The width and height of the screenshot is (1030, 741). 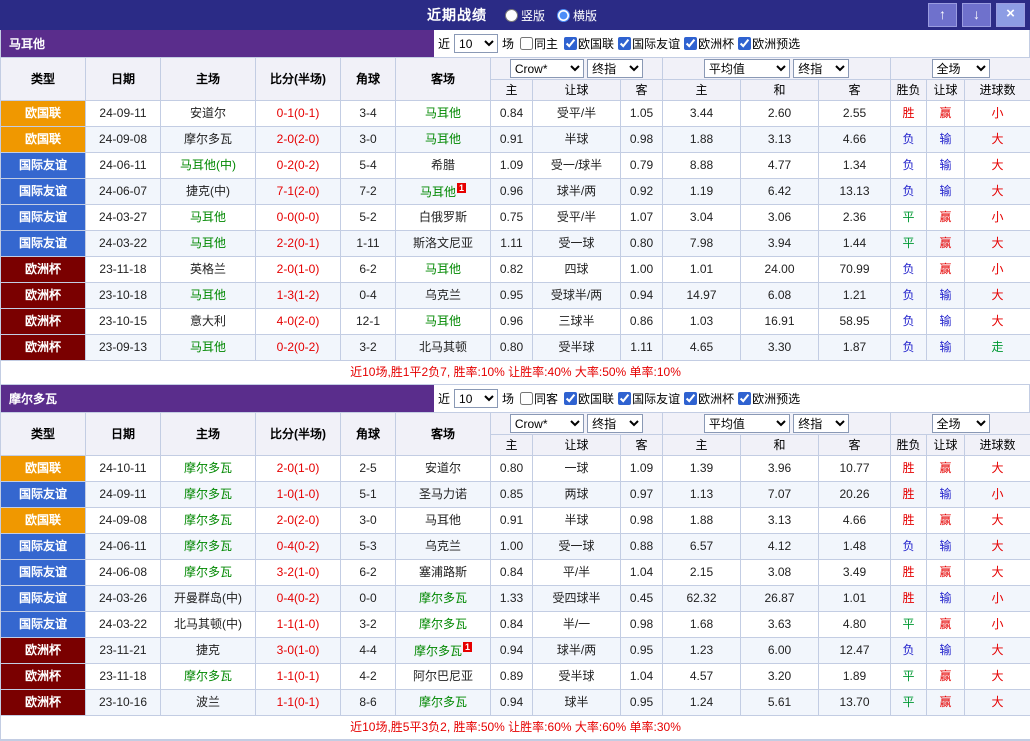 What do you see at coordinates (298, 521) in the screenshot?
I see `score: 2-0(2-0)` at bounding box center [298, 521].